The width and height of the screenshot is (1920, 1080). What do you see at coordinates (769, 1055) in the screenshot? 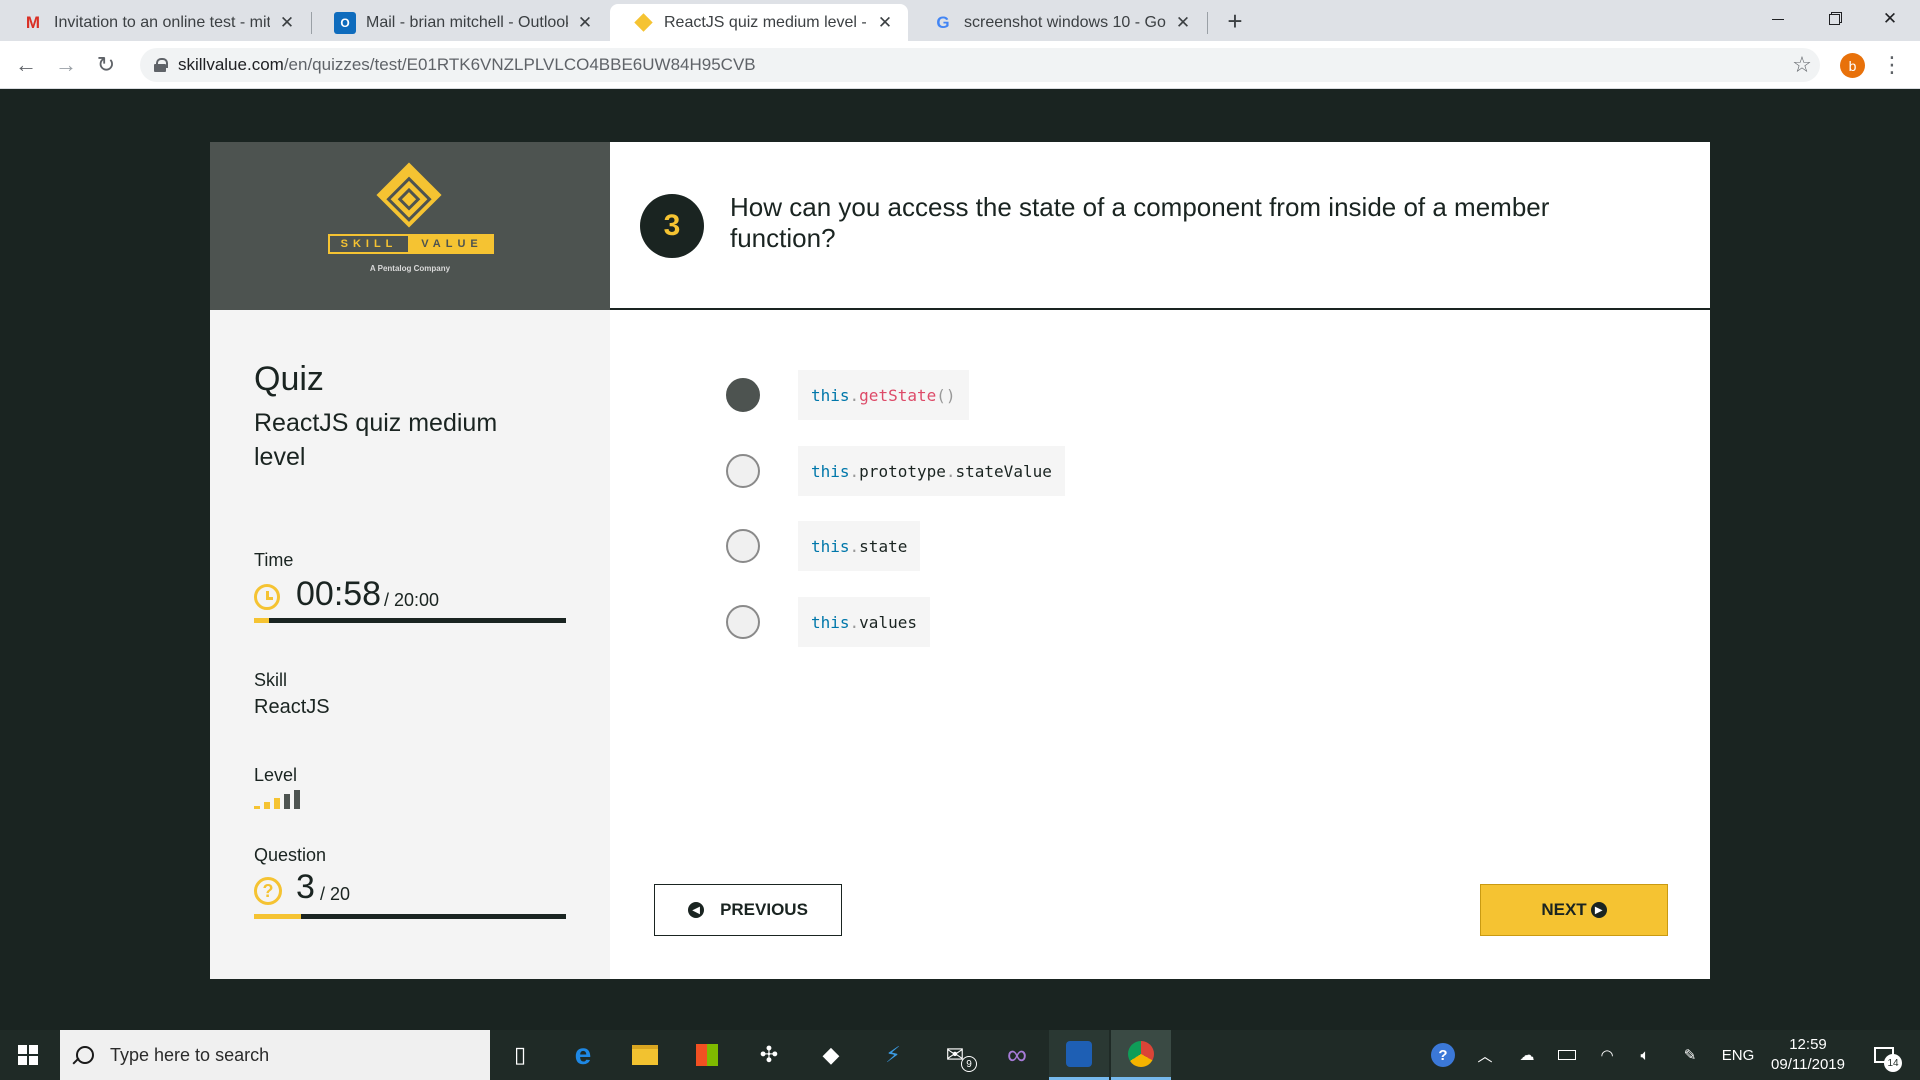
I see `slack-taskbar-button: ✣` at bounding box center [769, 1055].